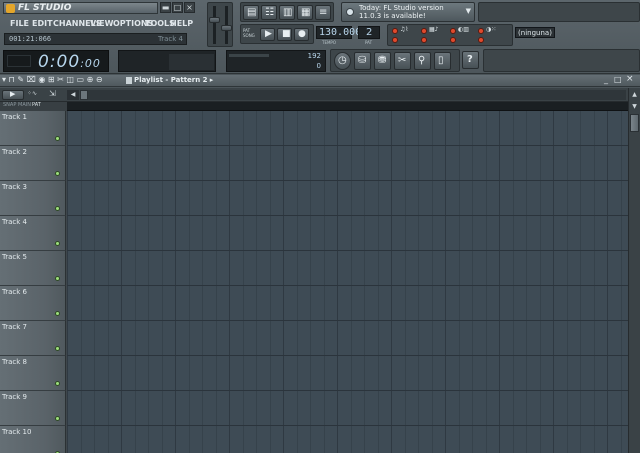 The image size is (640, 453). Describe the element at coordinates (634, 123) in the screenshot. I see `vertical-scroll-thumb` at that location.